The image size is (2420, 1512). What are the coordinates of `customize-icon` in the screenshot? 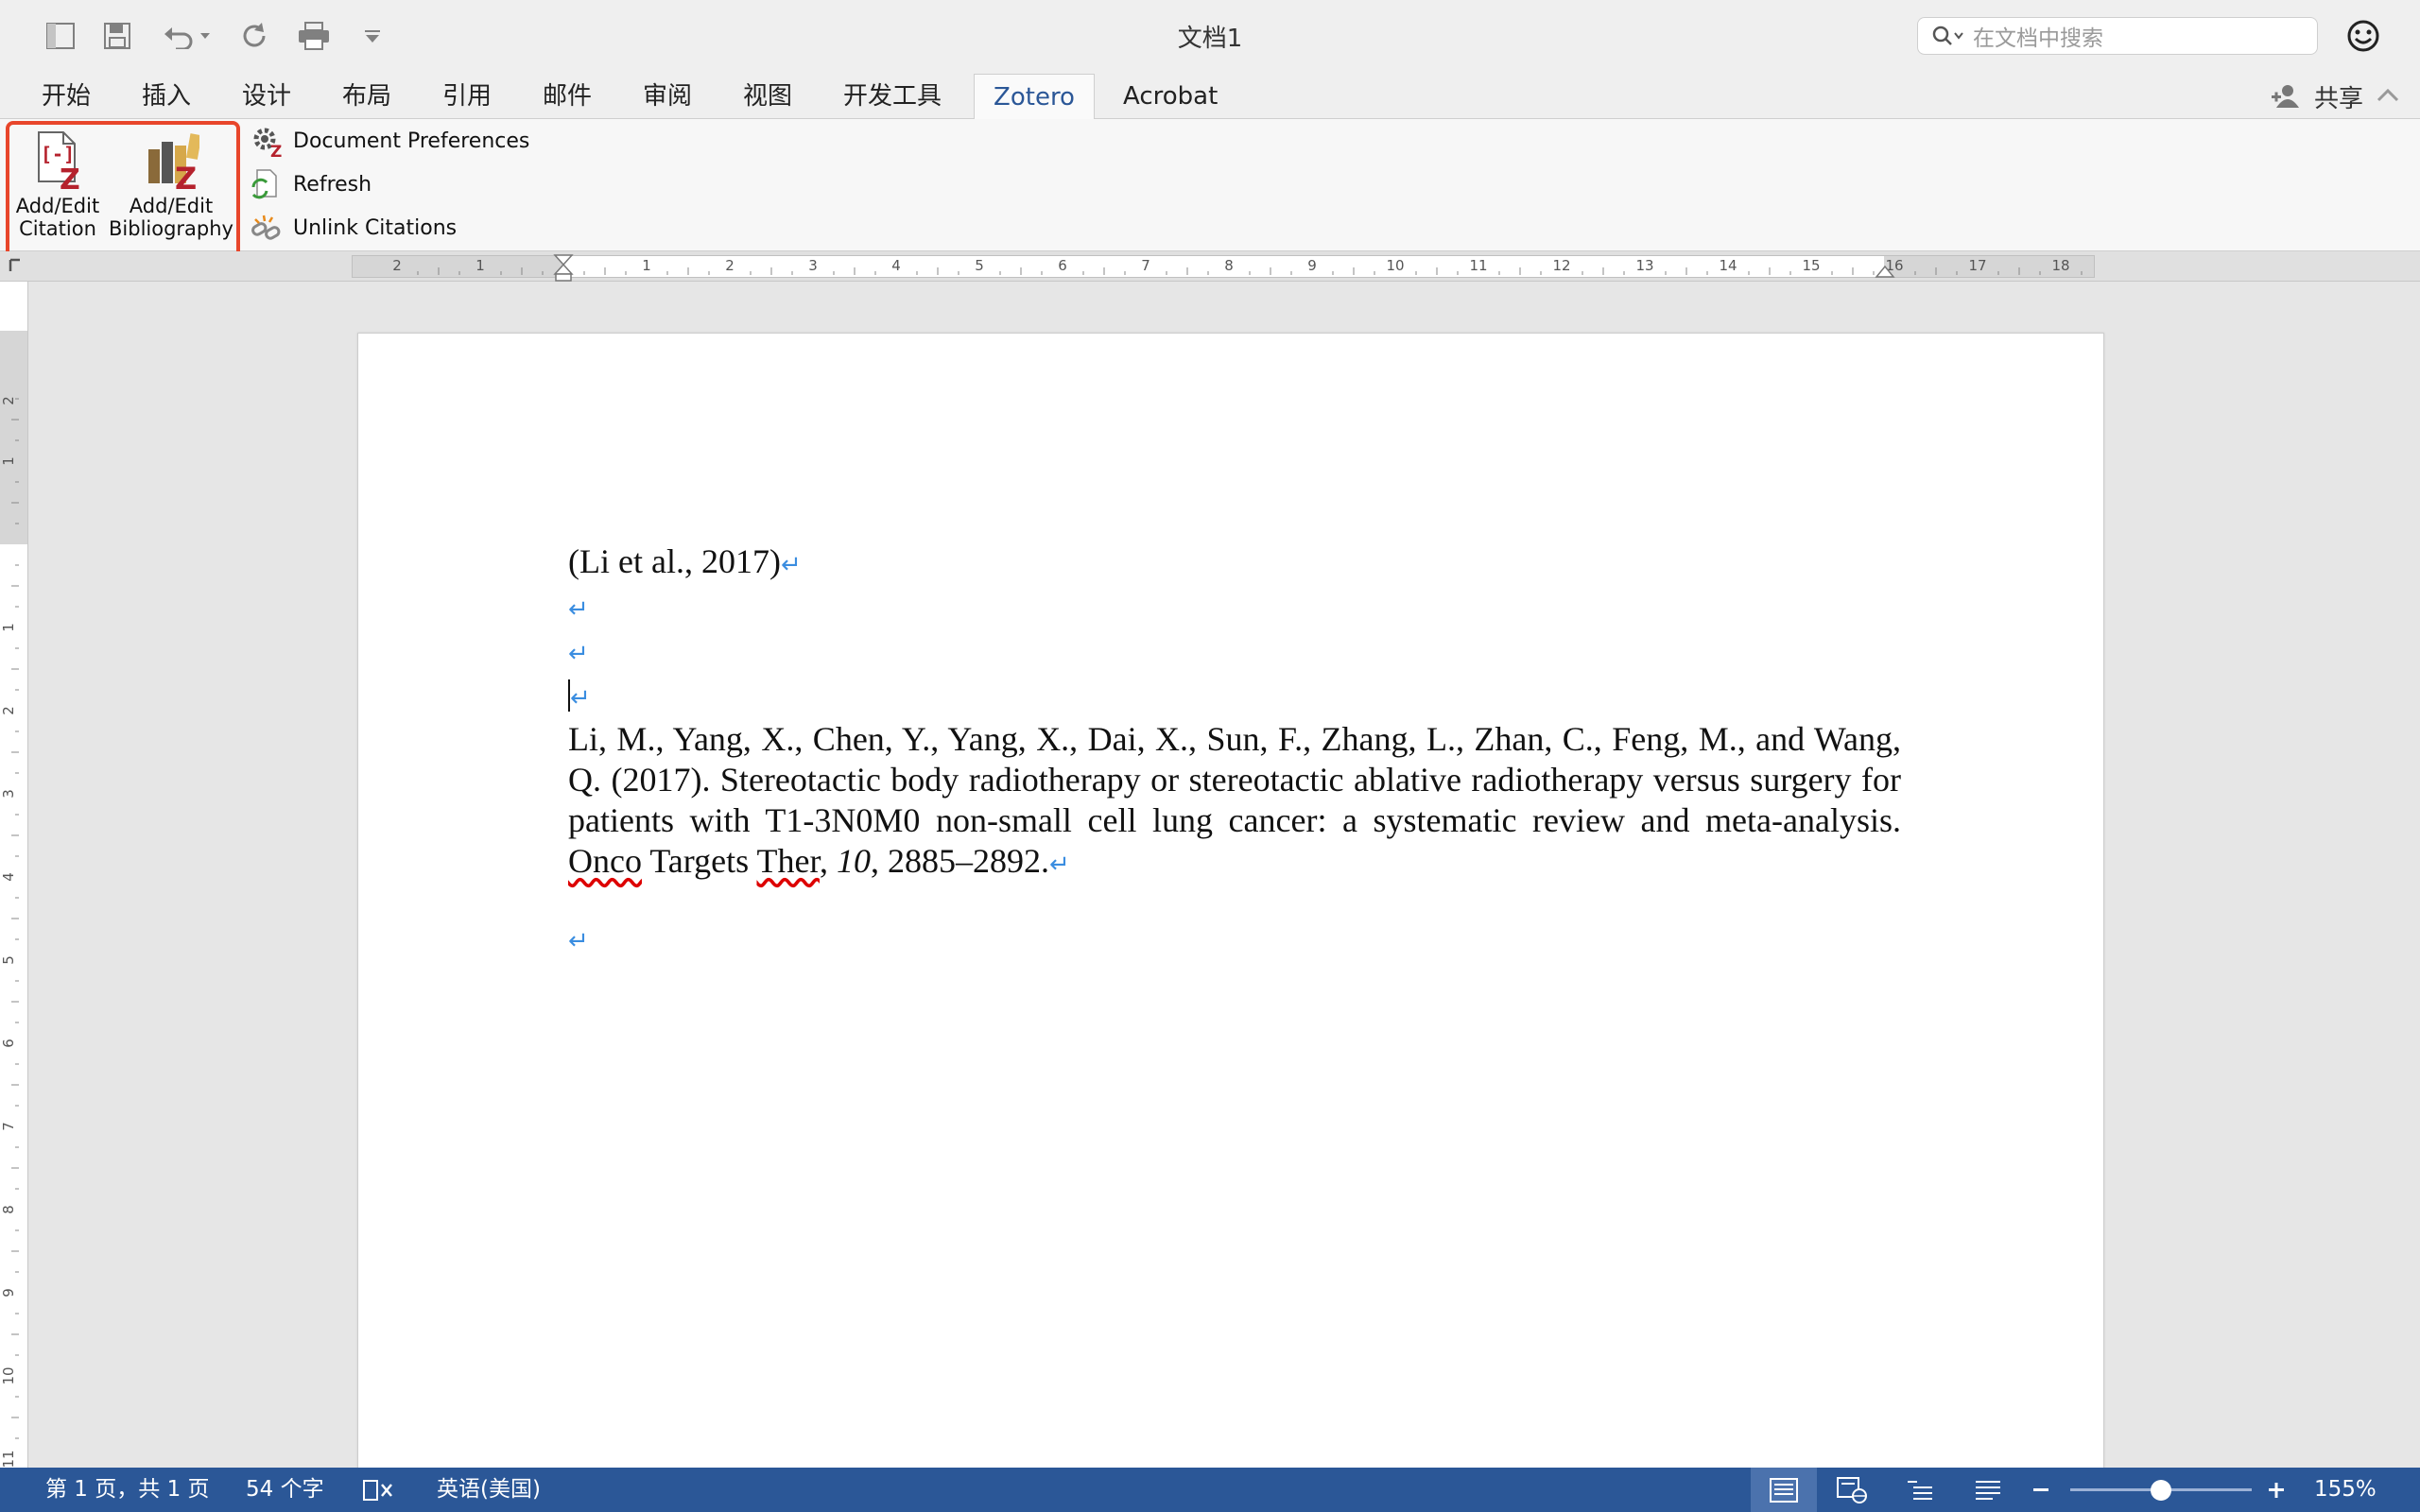 It's located at (372, 36).